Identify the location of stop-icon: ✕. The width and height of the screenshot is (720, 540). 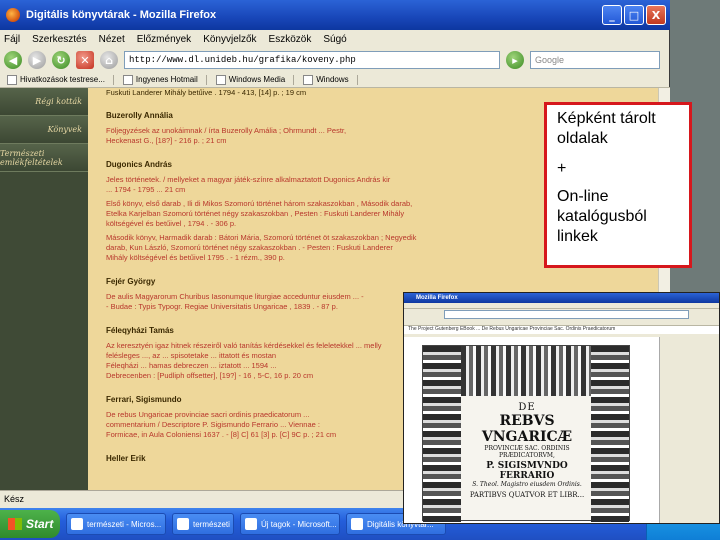
(85, 60).